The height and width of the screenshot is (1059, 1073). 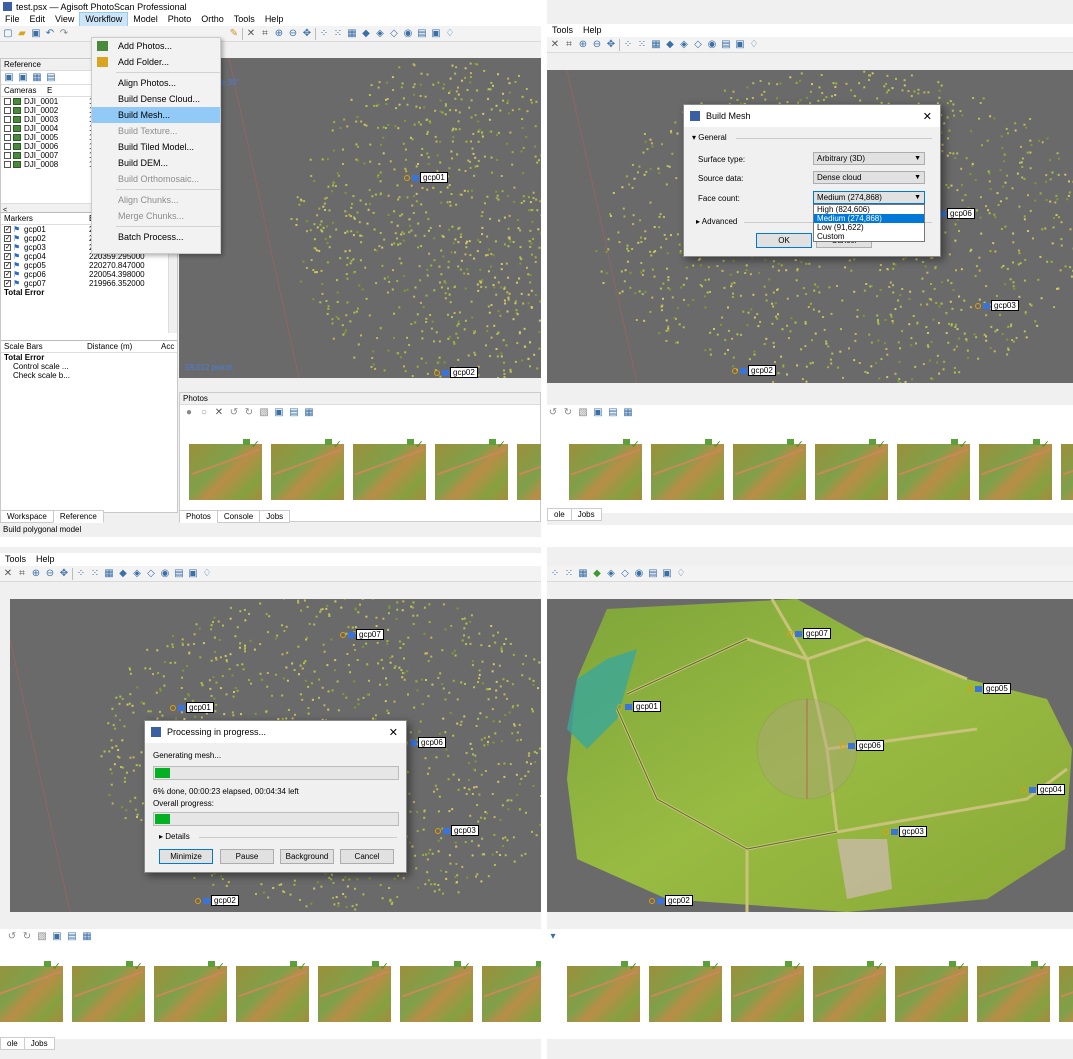 I want to click on disable-icon: ○, so click(x=204, y=413).